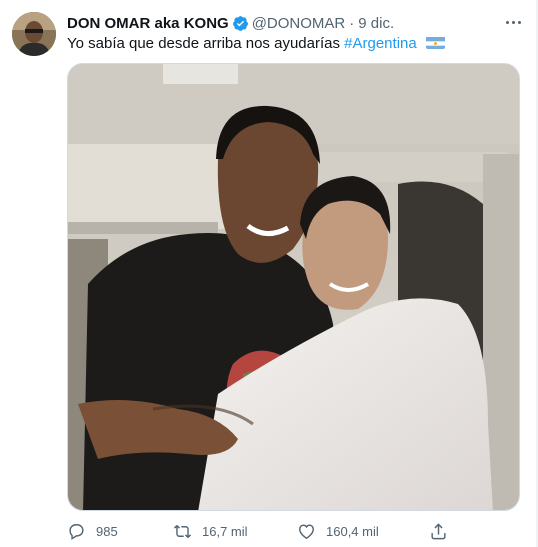 The width and height of the screenshot is (538, 547). What do you see at coordinates (352, 531) in the screenshot?
I see `like-count: 160,4 mil` at bounding box center [352, 531].